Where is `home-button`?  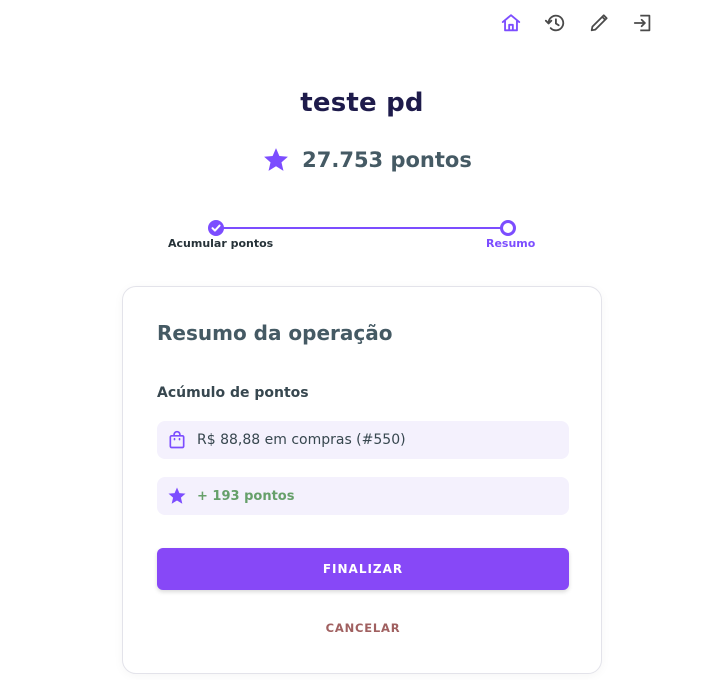 home-button is located at coordinates (511, 23).